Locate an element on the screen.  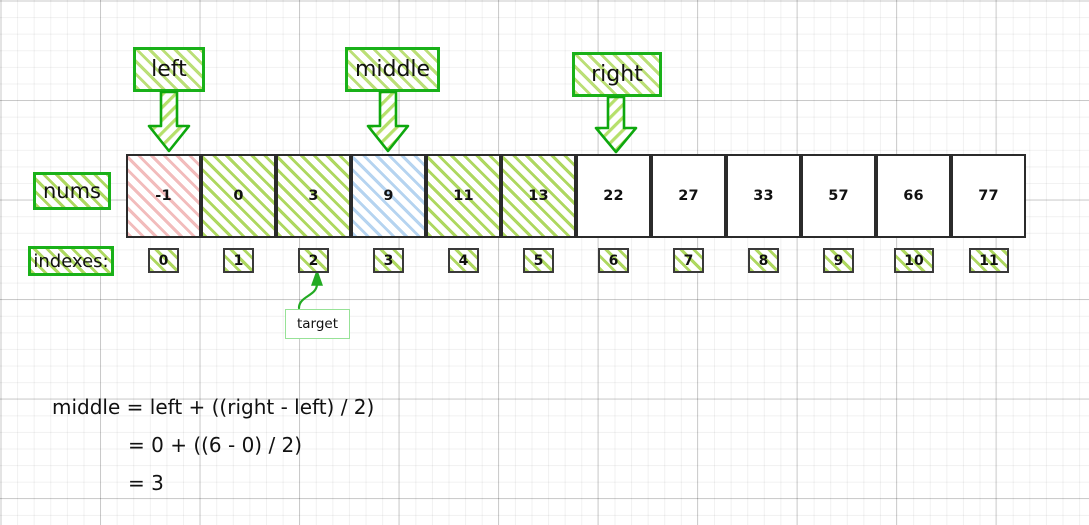
index-box: 9 is located at coordinates (838, 260).